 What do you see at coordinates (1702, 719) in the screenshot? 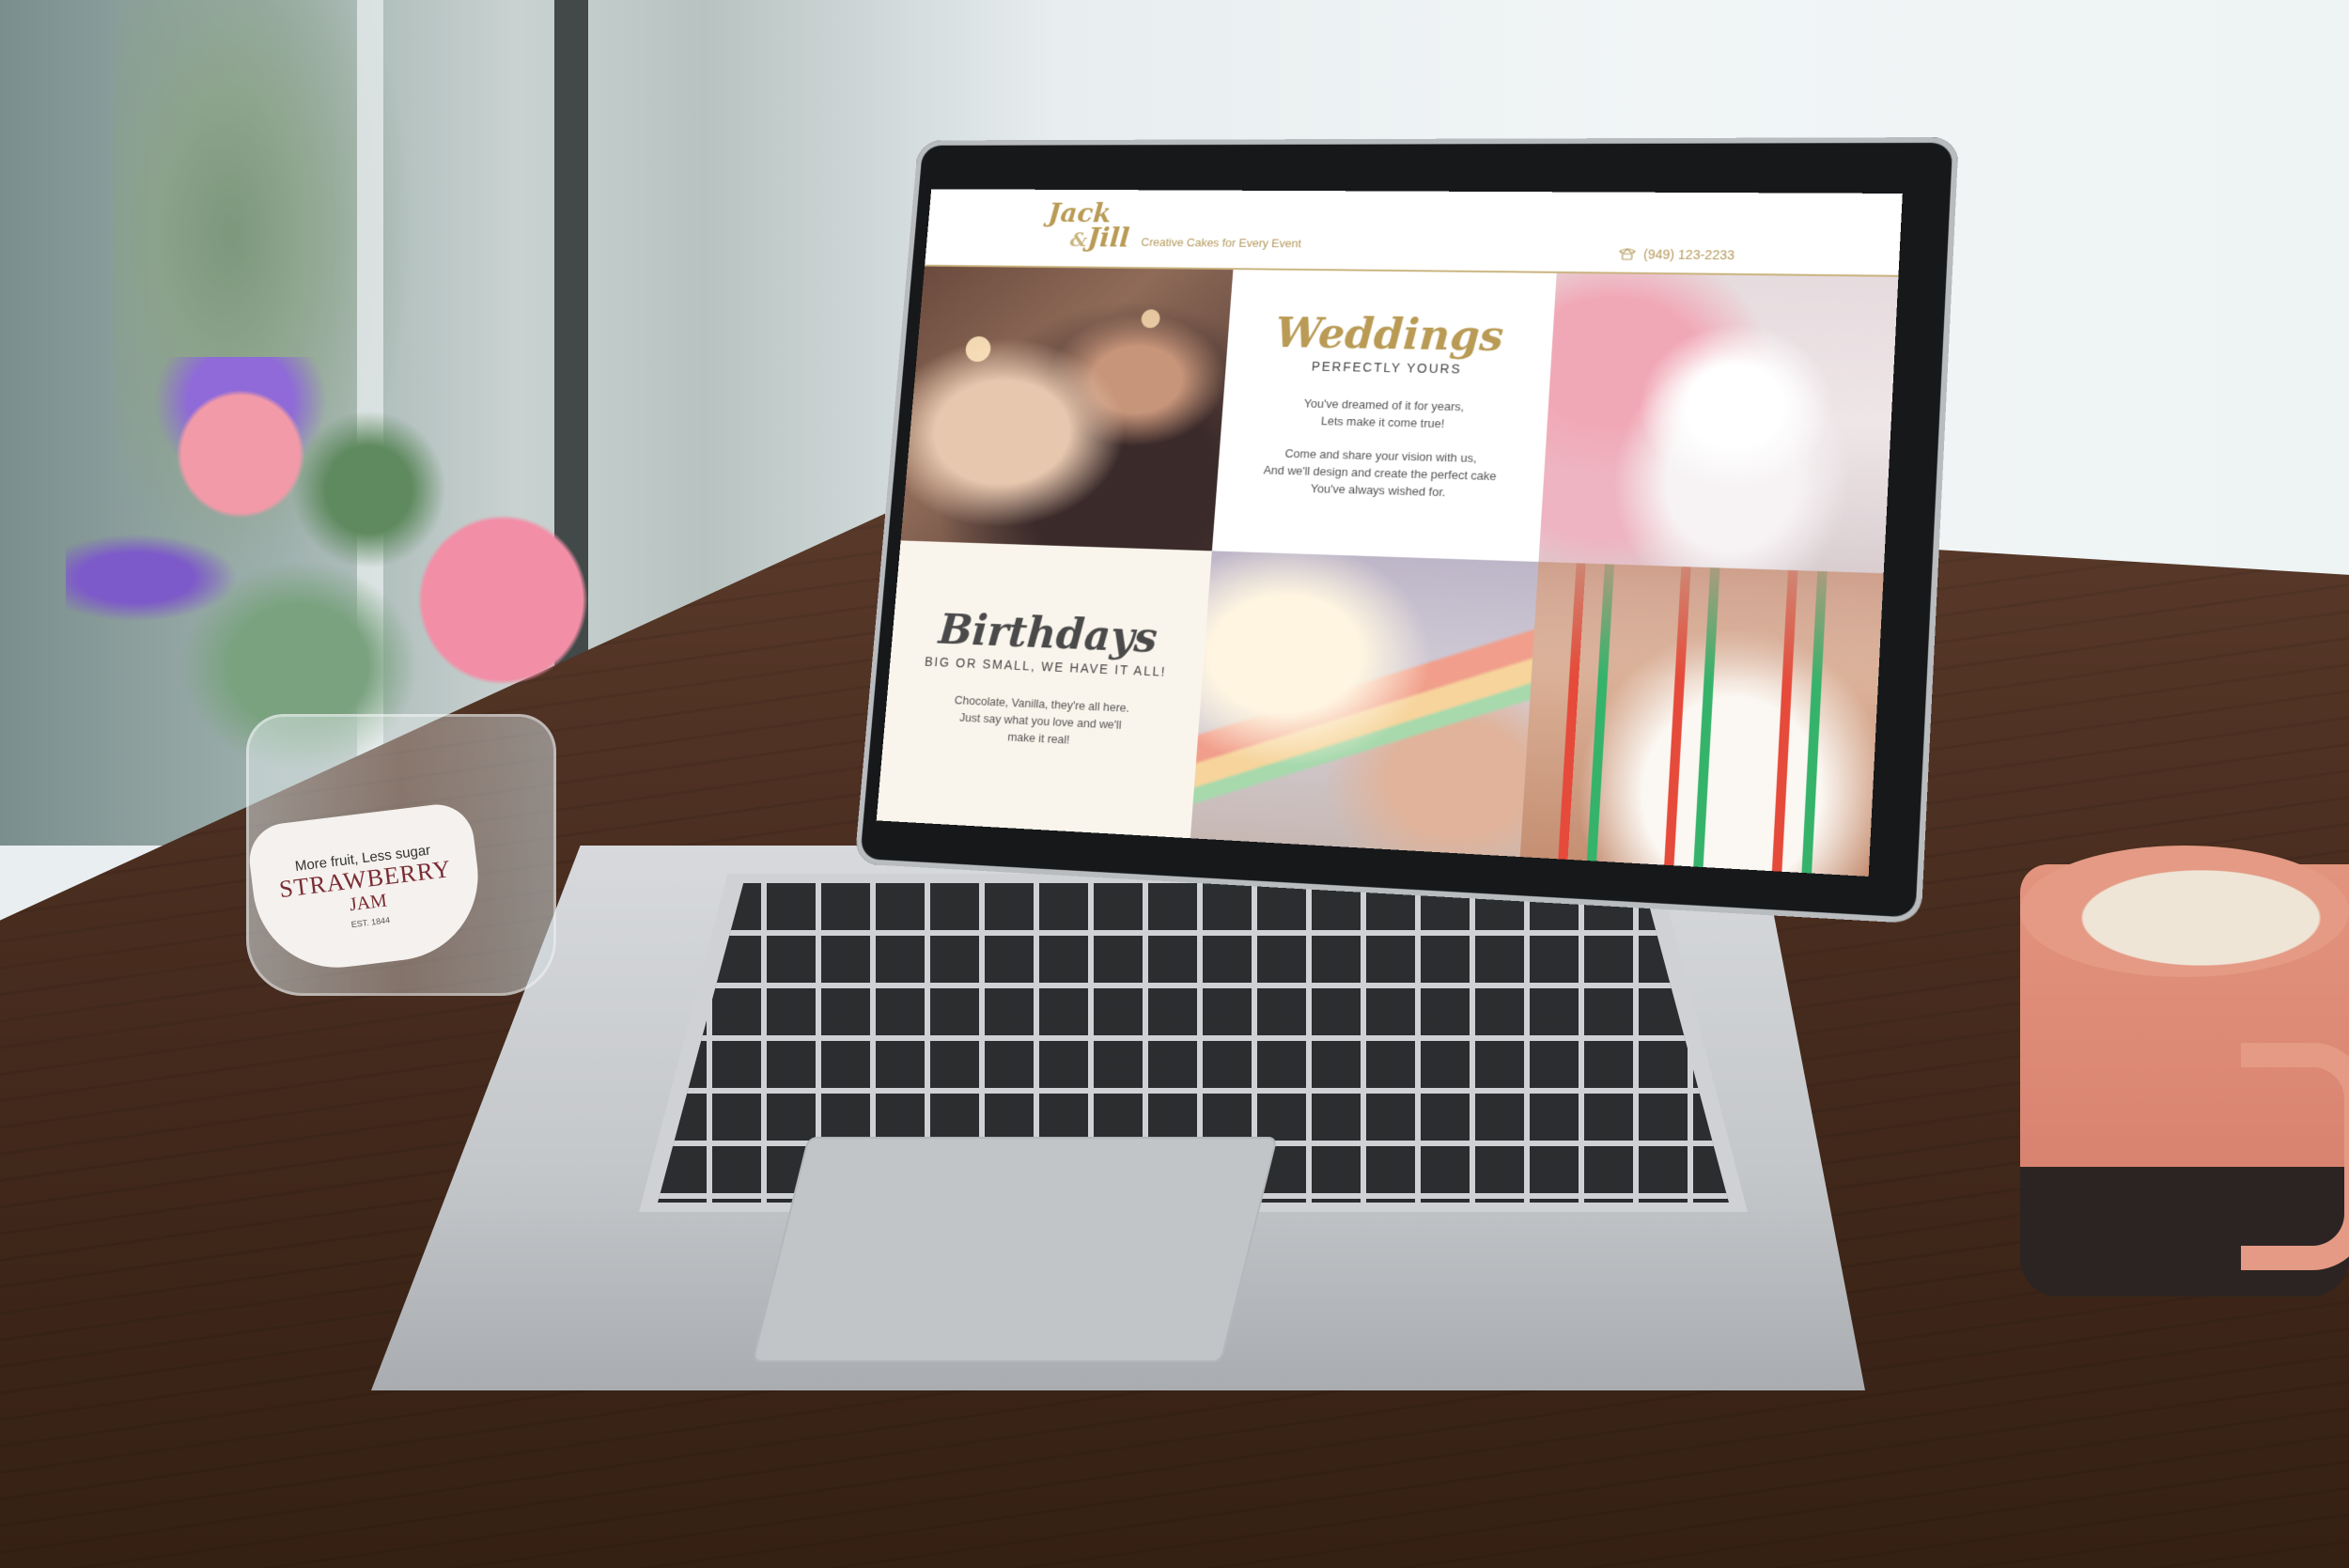
I see `birthday-cake-photo` at bounding box center [1702, 719].